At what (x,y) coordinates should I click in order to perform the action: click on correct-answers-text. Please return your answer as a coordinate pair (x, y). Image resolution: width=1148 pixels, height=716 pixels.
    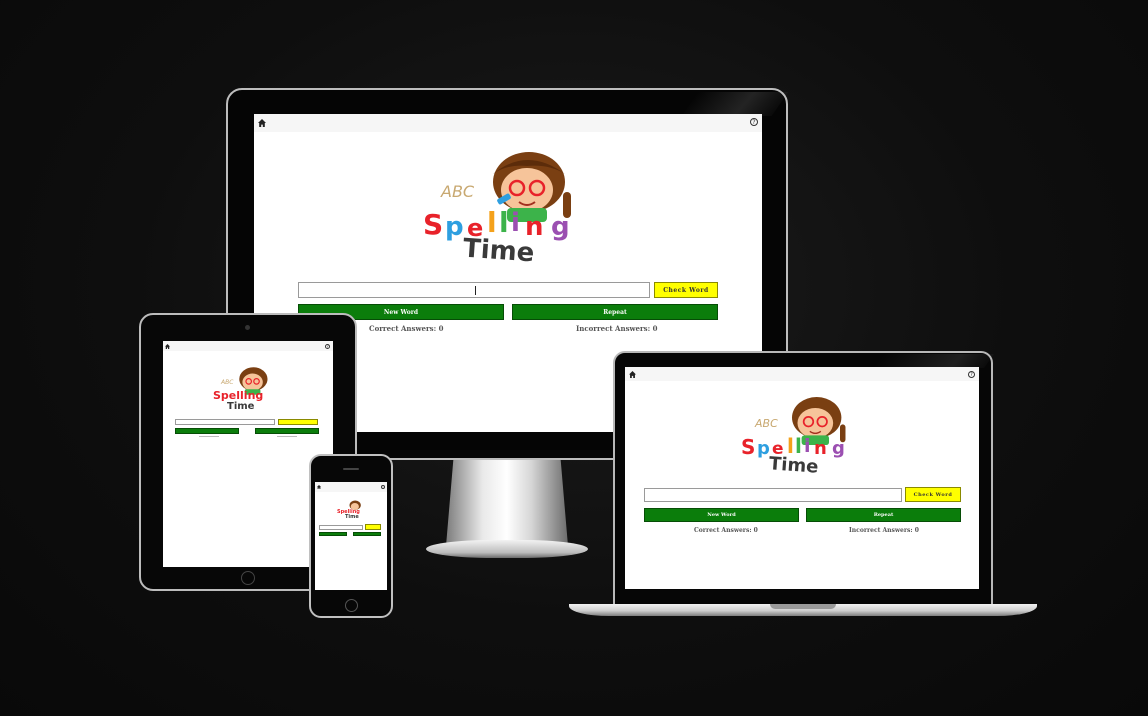
    Looking at the image, I should click on (209, 436).